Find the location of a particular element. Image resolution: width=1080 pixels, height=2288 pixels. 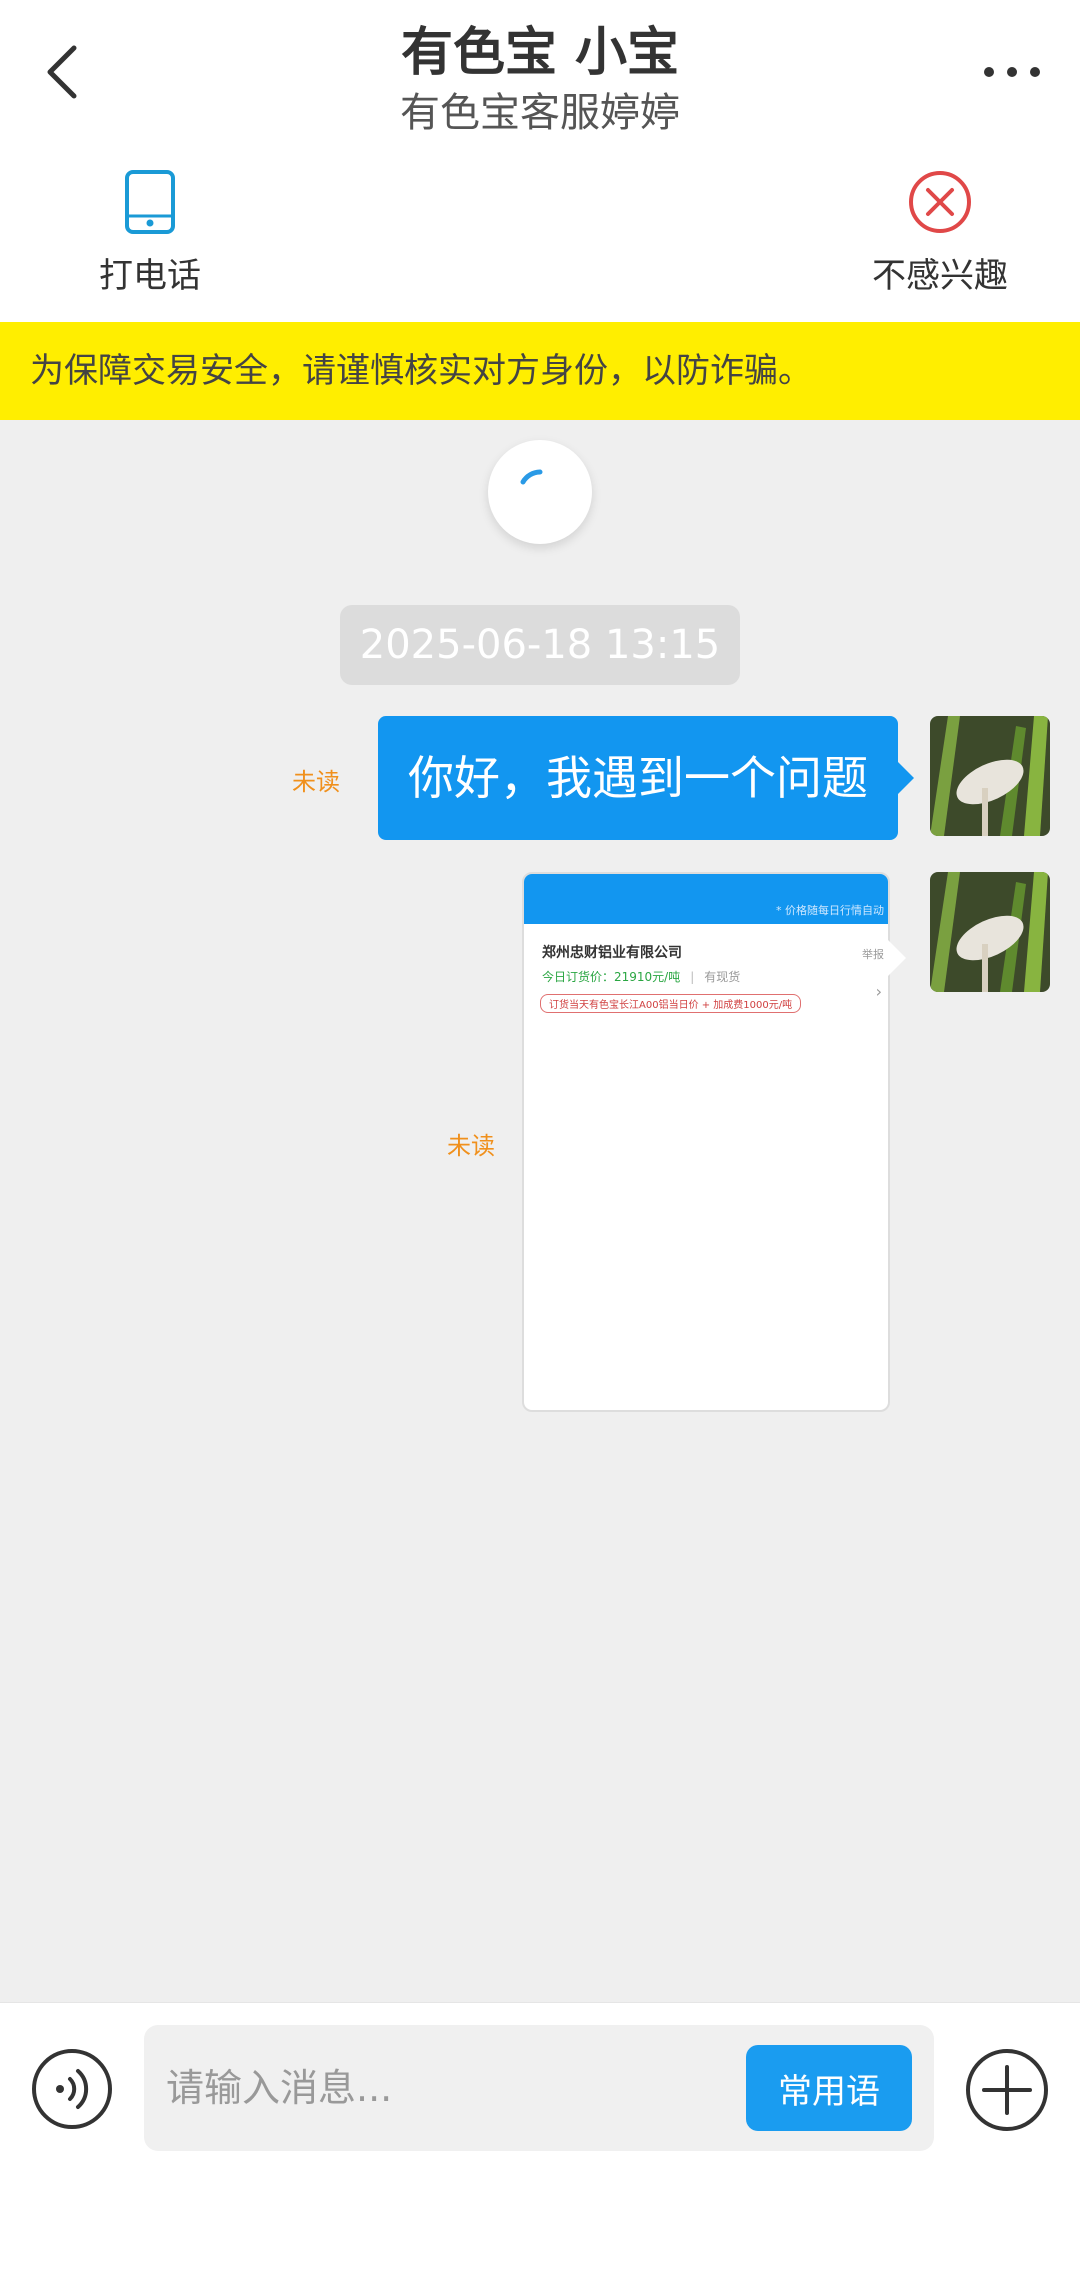

spinner-icon is located at coordinates (531, 477).